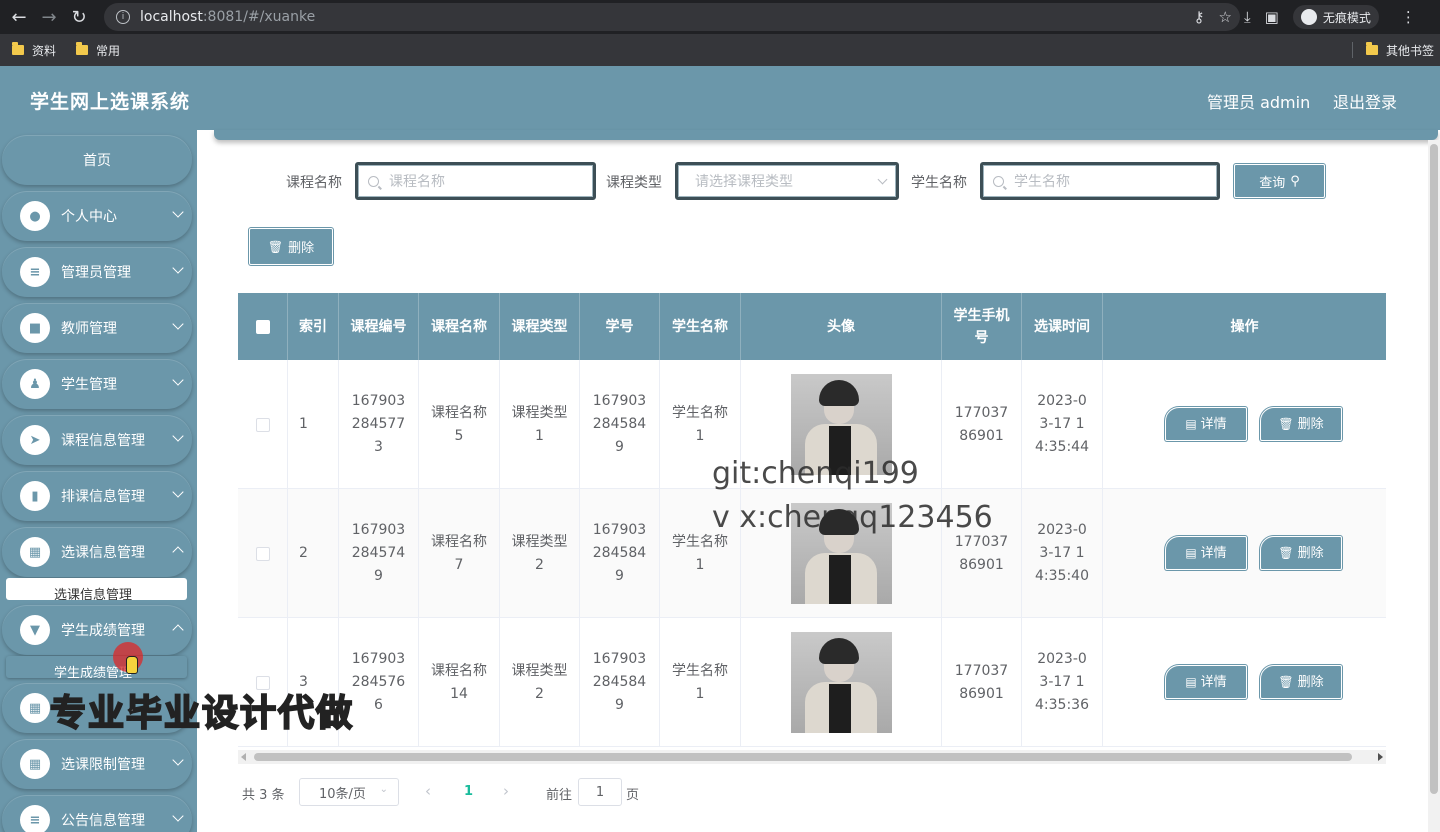 Image resolution: width=1440 pixels, height=832 pixels. What do you see at coordinates (1191, 552) in the screenshot?
I see `document-icon: ▤` at bounding box center [1191, 552].